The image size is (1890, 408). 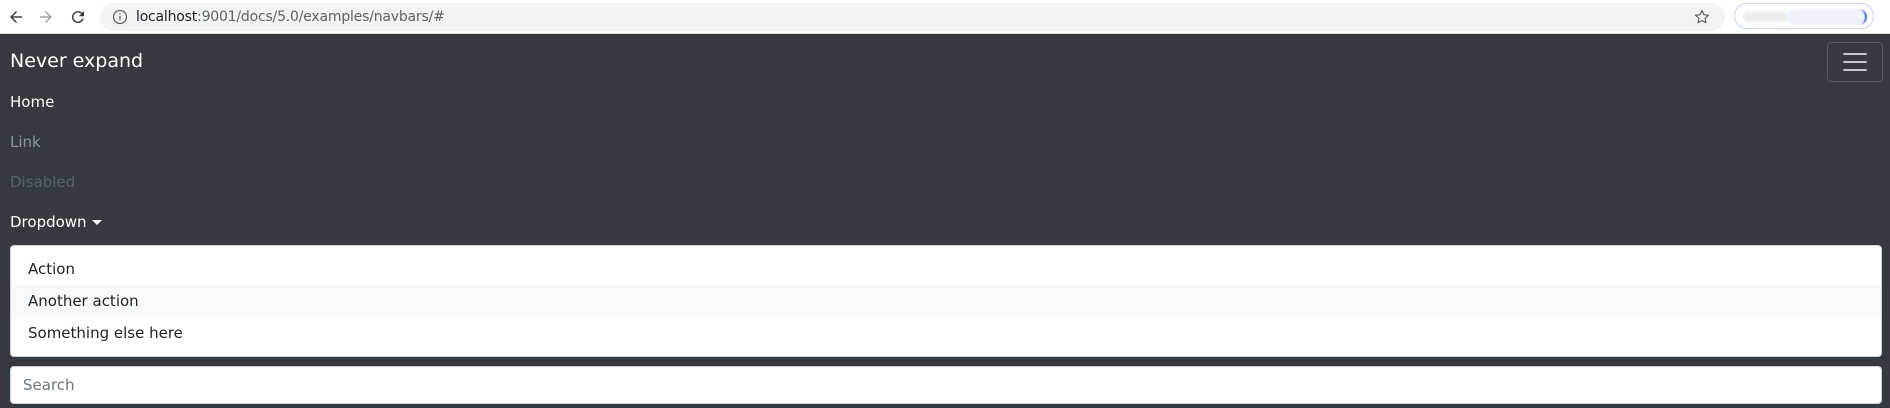 I want to click on dropdown-item-another-action: Another action, so click(x=946, y=301).